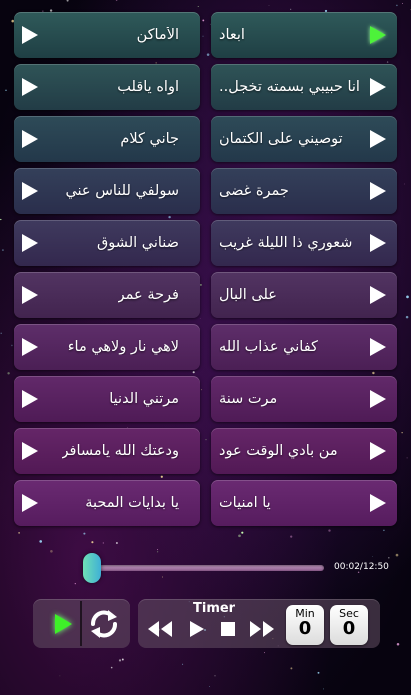 This screenshot has width=411, height=695. What do you see at coordinates (245, 503) in the screenshot?
I see `song-title: يا امنيات` at bounding box center [245, 503].